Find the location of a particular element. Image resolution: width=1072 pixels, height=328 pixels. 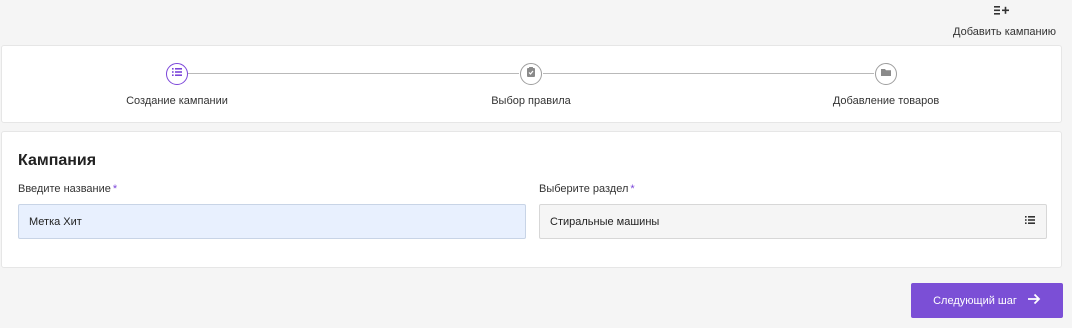

next-step-button: Следующий шаг is located at coordinates (987, 300).